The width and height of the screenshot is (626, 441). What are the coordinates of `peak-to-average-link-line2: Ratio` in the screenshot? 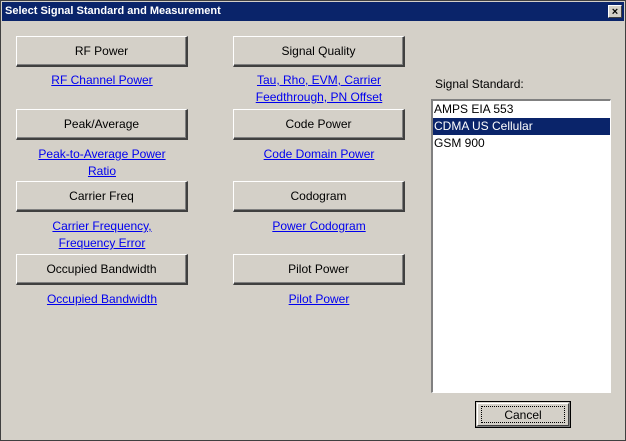 It's located at (101, 171).